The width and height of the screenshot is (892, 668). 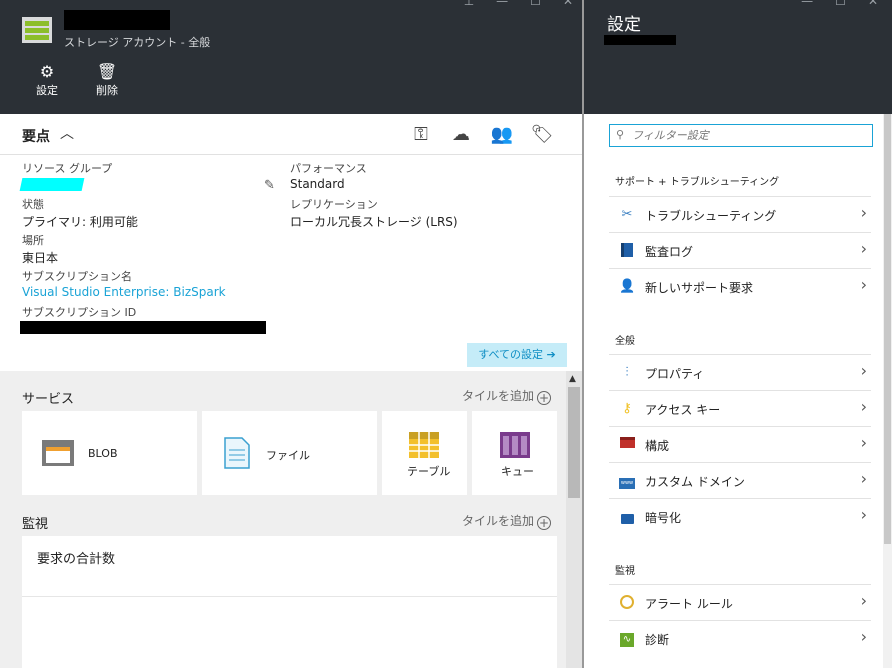 I want to click on chart-title: 要求の合計数, so click(x=76, y=559).